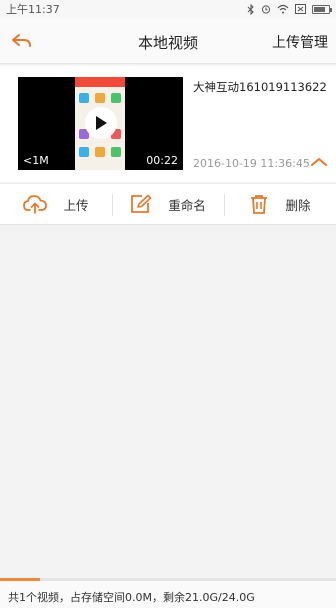 The width and height of the screenshot is (336, 608). What do you see at coordinates (251, 163) in the screenshot?
I see `video-date: 2016-10-19 11:36:45` at bounding box center [251, 163].